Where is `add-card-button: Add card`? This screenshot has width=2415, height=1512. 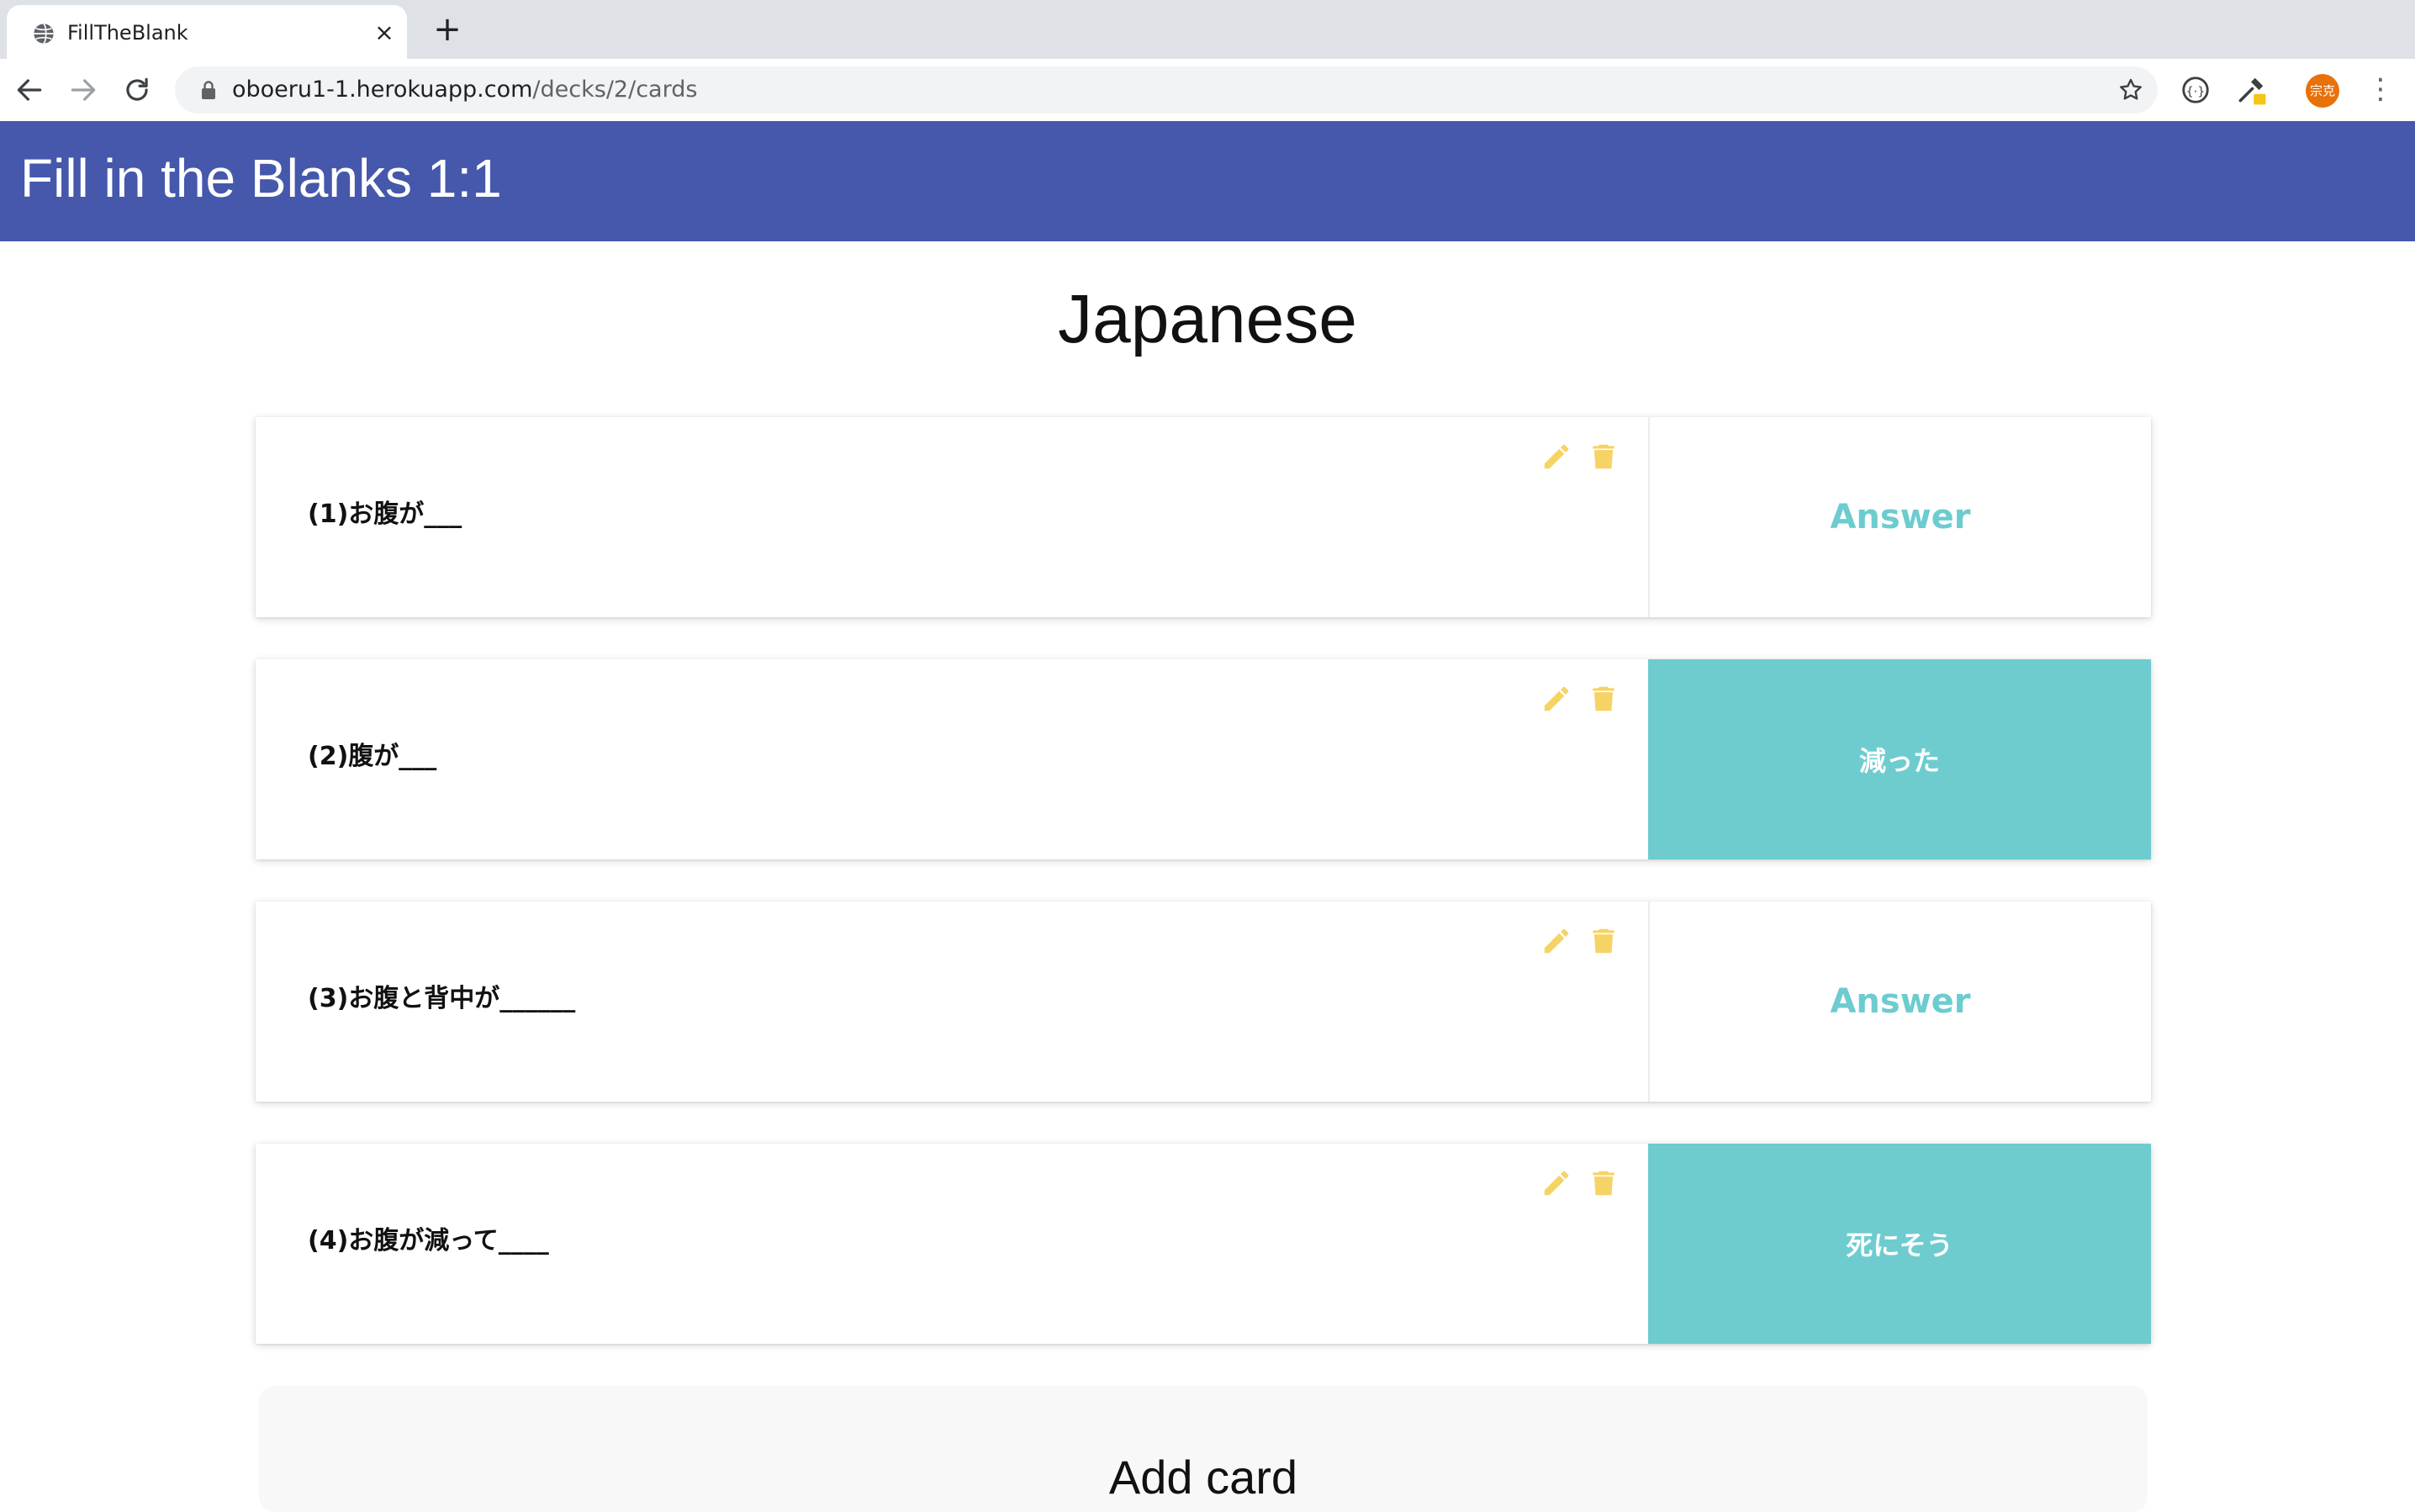
add-card-button: Add card is located at coordinates (1203, 1449).